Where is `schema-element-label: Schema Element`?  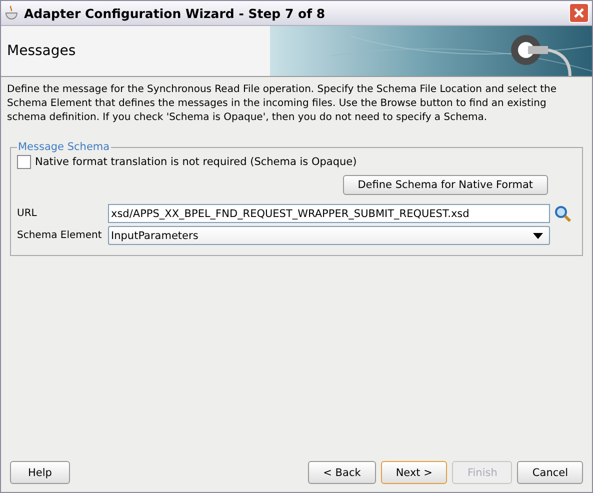
schema-element-label: Schema Element is located at coordinates (60, 235).